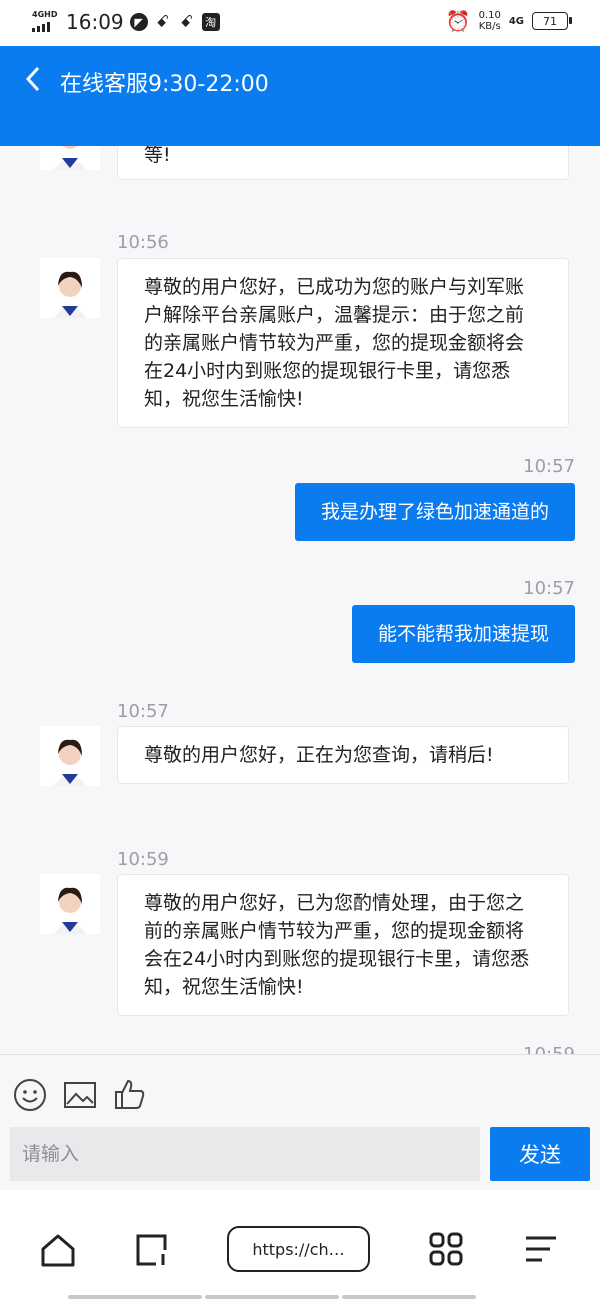  I want to click on tab-indicator, so click(300, 1297).